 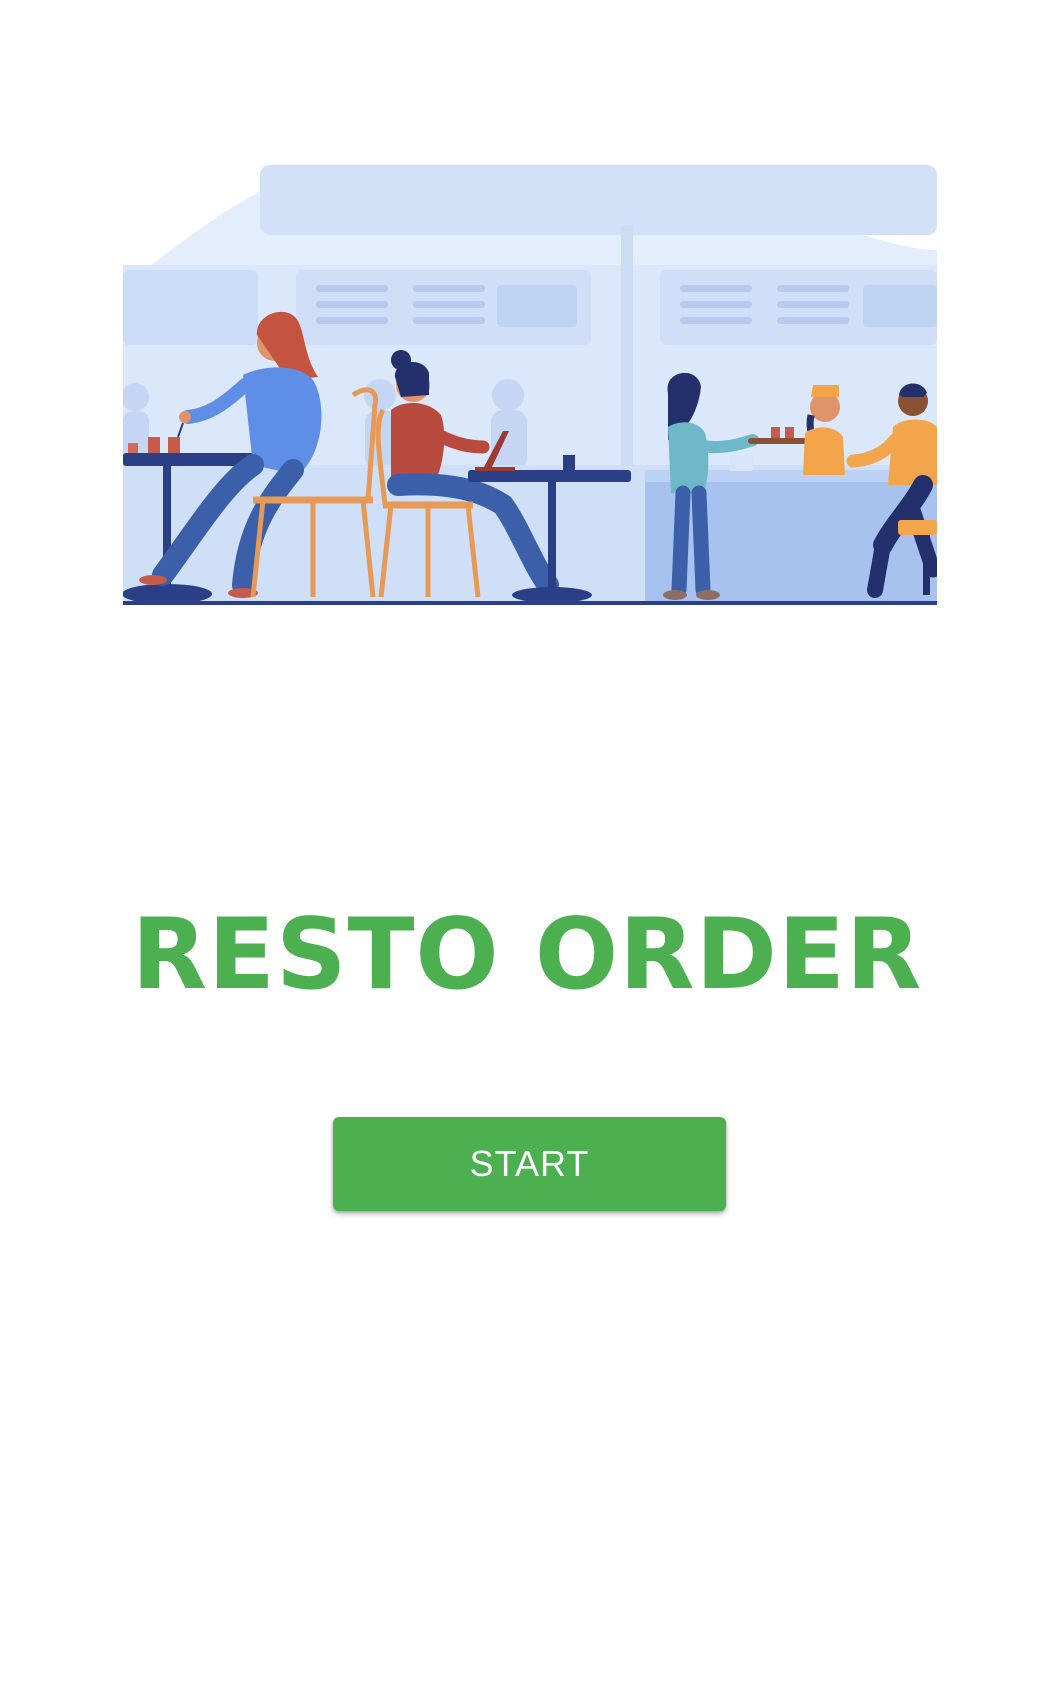 What do you see at coordinates (529, 1164) in the screenshot?
I see `start-button: START` at bounding box center [529, 1164].